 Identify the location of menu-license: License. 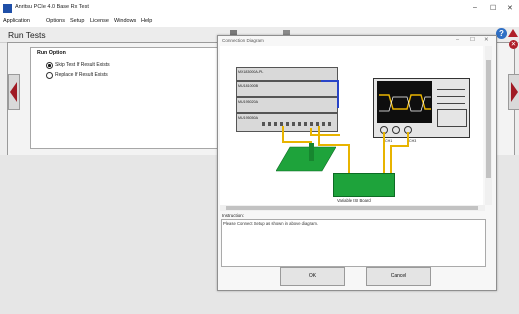
(99, 21).